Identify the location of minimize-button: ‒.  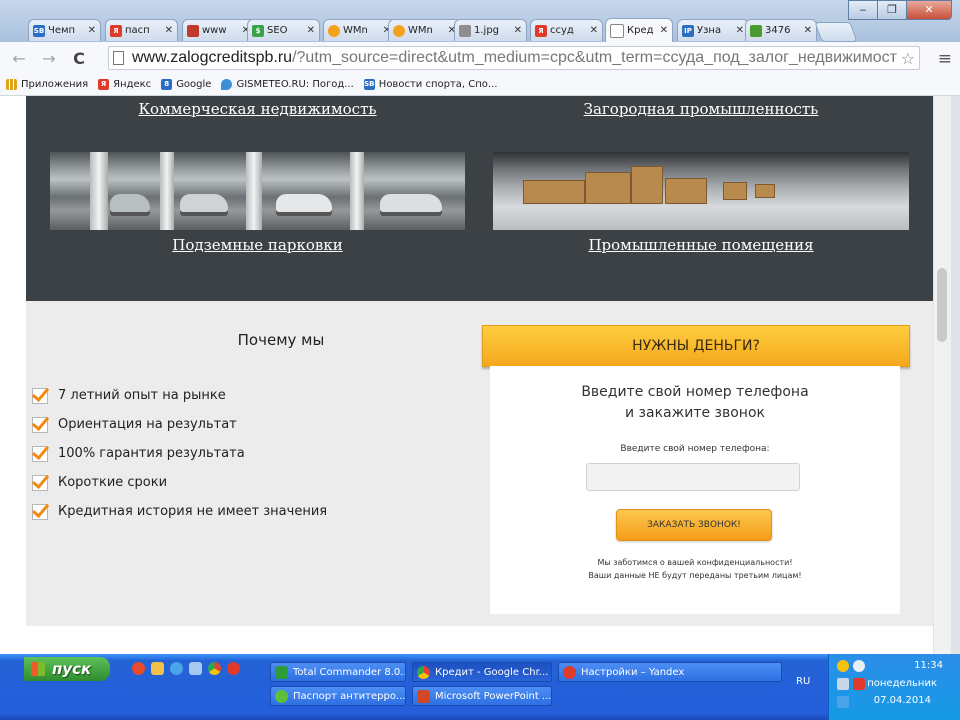
(863, 10).